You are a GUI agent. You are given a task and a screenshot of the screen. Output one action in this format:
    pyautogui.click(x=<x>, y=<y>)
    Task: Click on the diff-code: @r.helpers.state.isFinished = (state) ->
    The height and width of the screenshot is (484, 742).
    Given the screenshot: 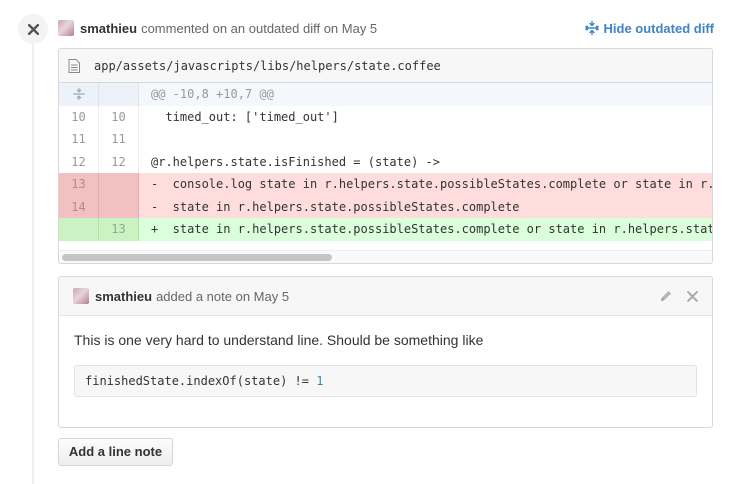 What is the action you would take?
    pyautogui.click(x=295, y=161)
    